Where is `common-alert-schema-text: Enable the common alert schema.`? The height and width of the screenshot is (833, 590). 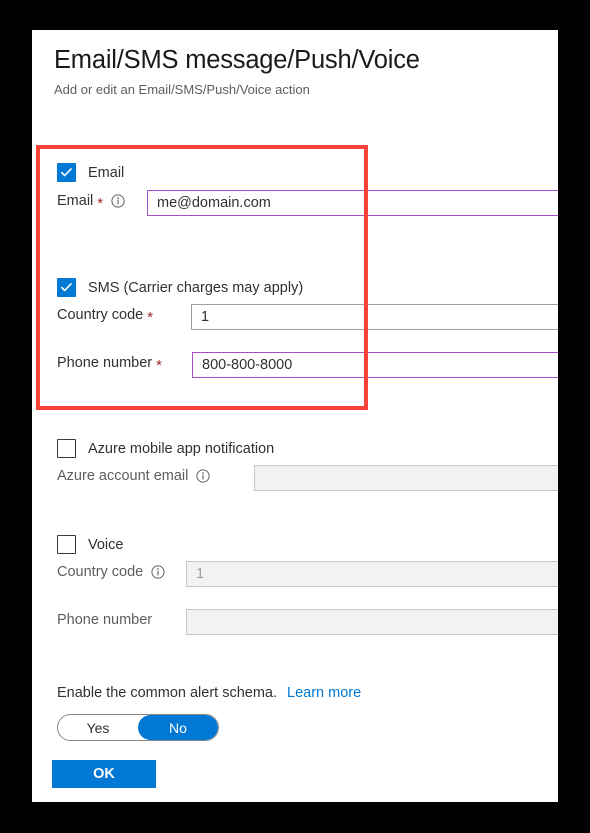
common-alert-schema-text: Enable the common alert schema. is located at coordinates (167, 693).